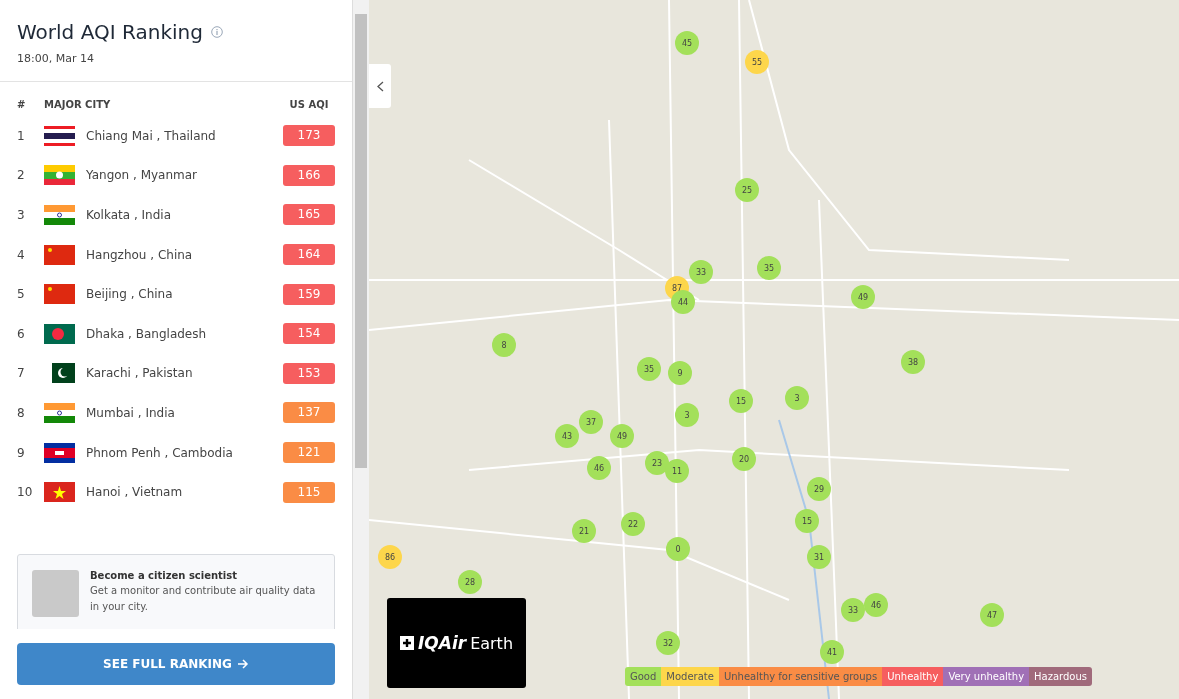 Image resolution: width=1179 pixels, height=699 pixels. What do you see at coordinates (643, 676) in the screenshot?
I see `legend-item: Good` at bounding box center [643, 676].